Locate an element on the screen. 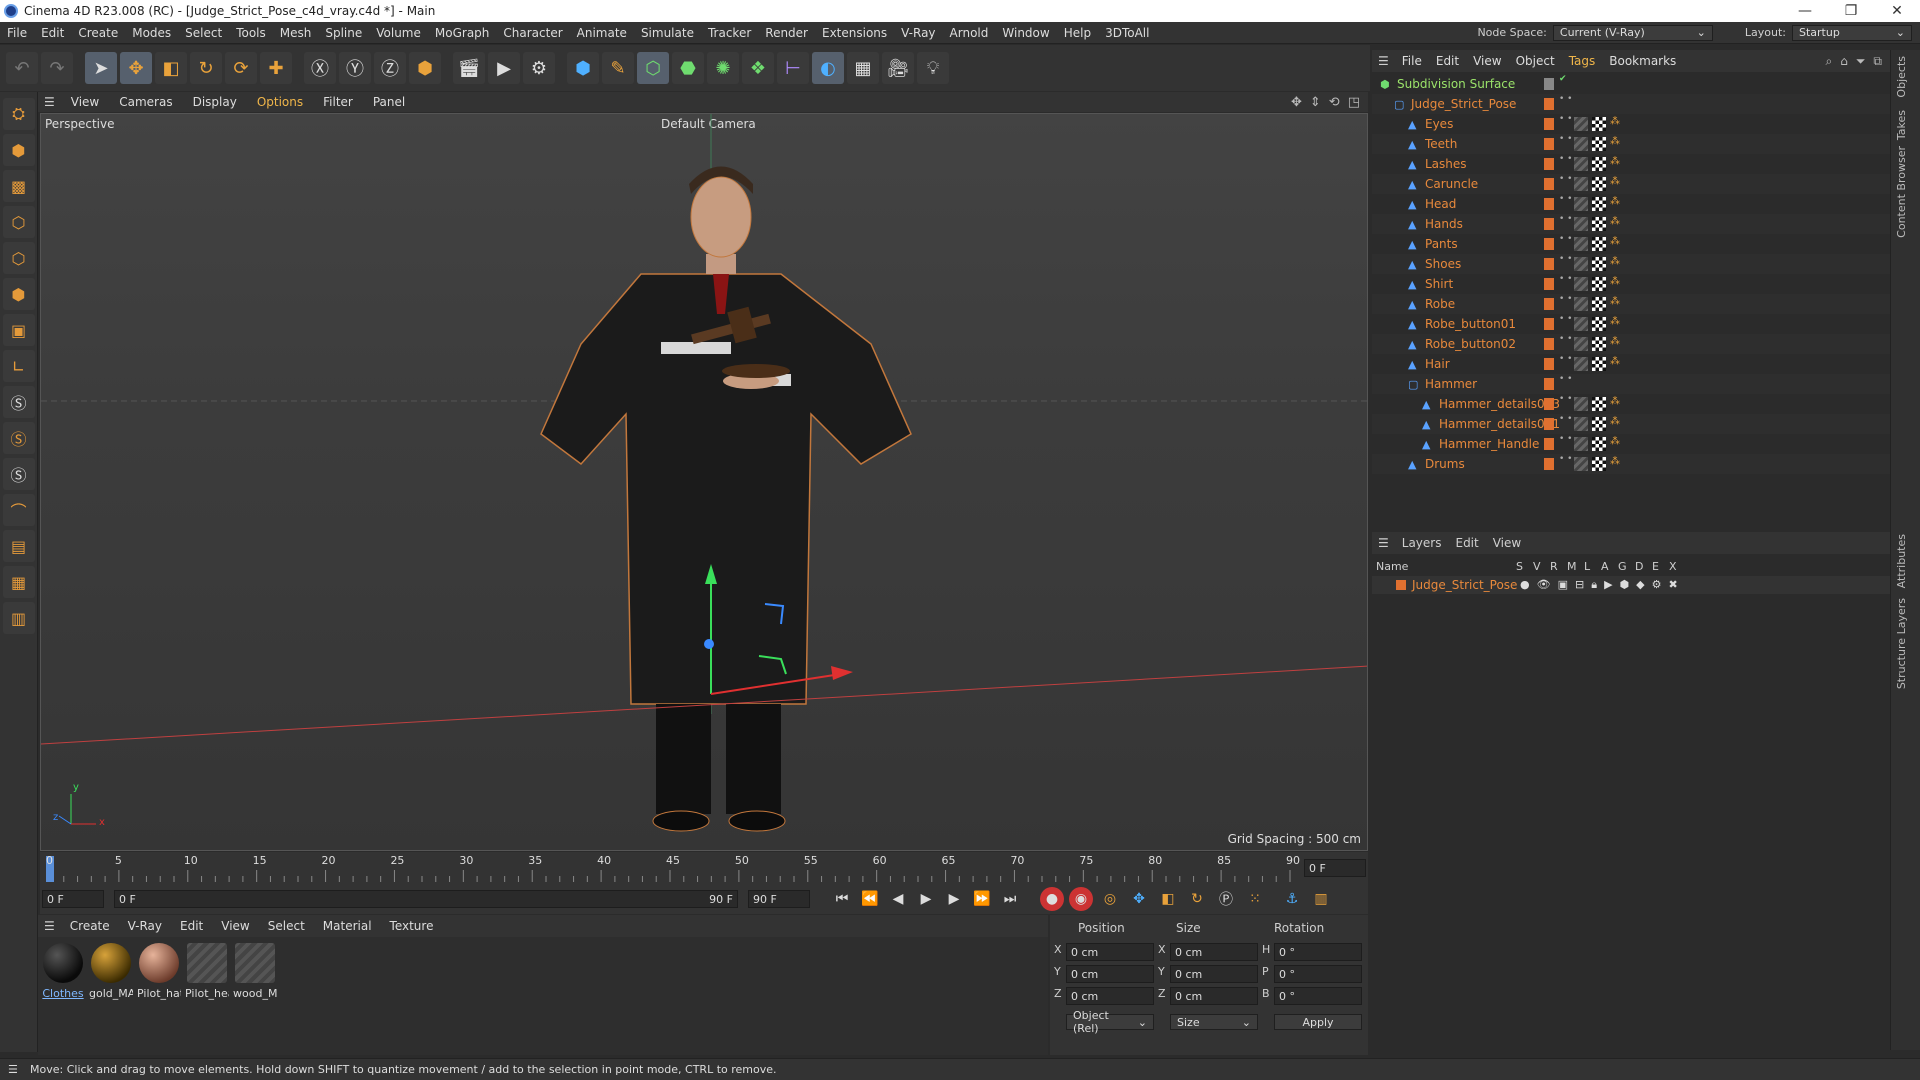  viewport-menu-cameras: Cameras is located at coordinates (145, 102).